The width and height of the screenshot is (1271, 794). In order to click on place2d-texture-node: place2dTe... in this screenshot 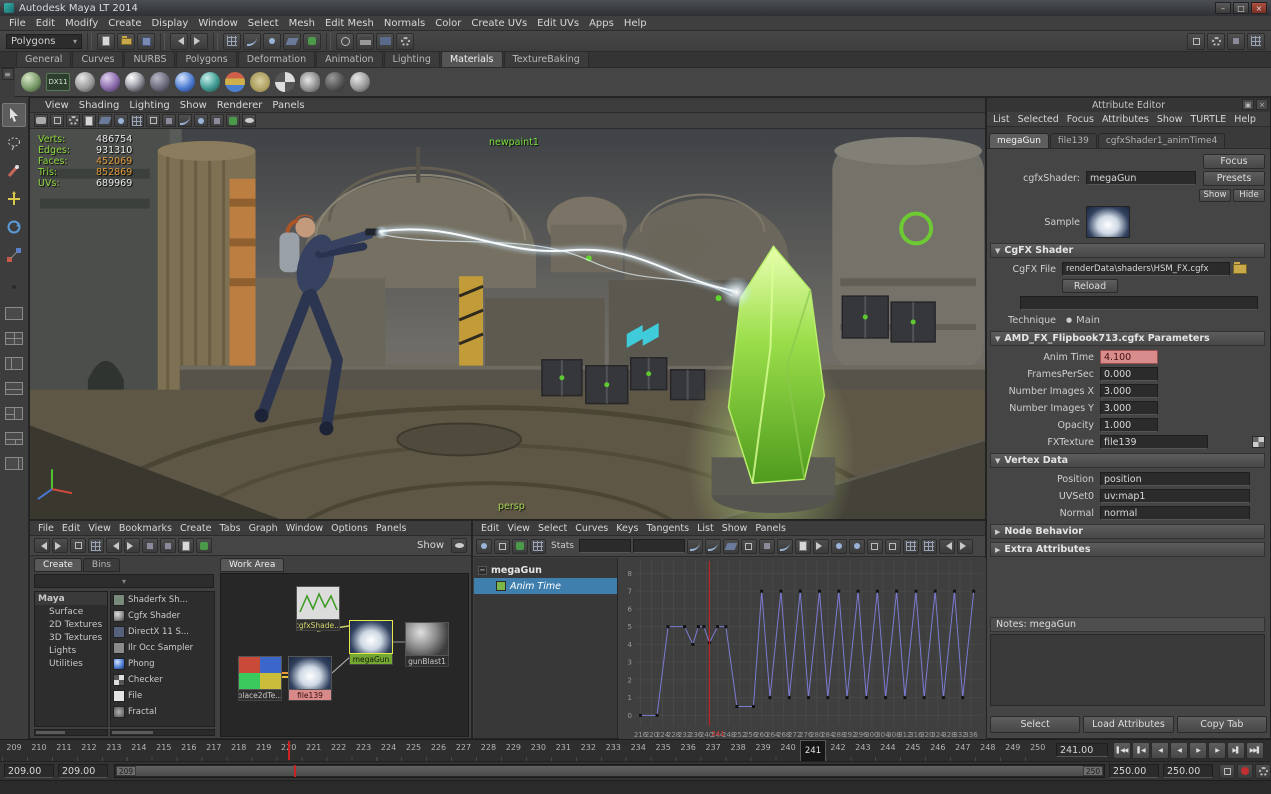, I will do `click(260, 678)`.